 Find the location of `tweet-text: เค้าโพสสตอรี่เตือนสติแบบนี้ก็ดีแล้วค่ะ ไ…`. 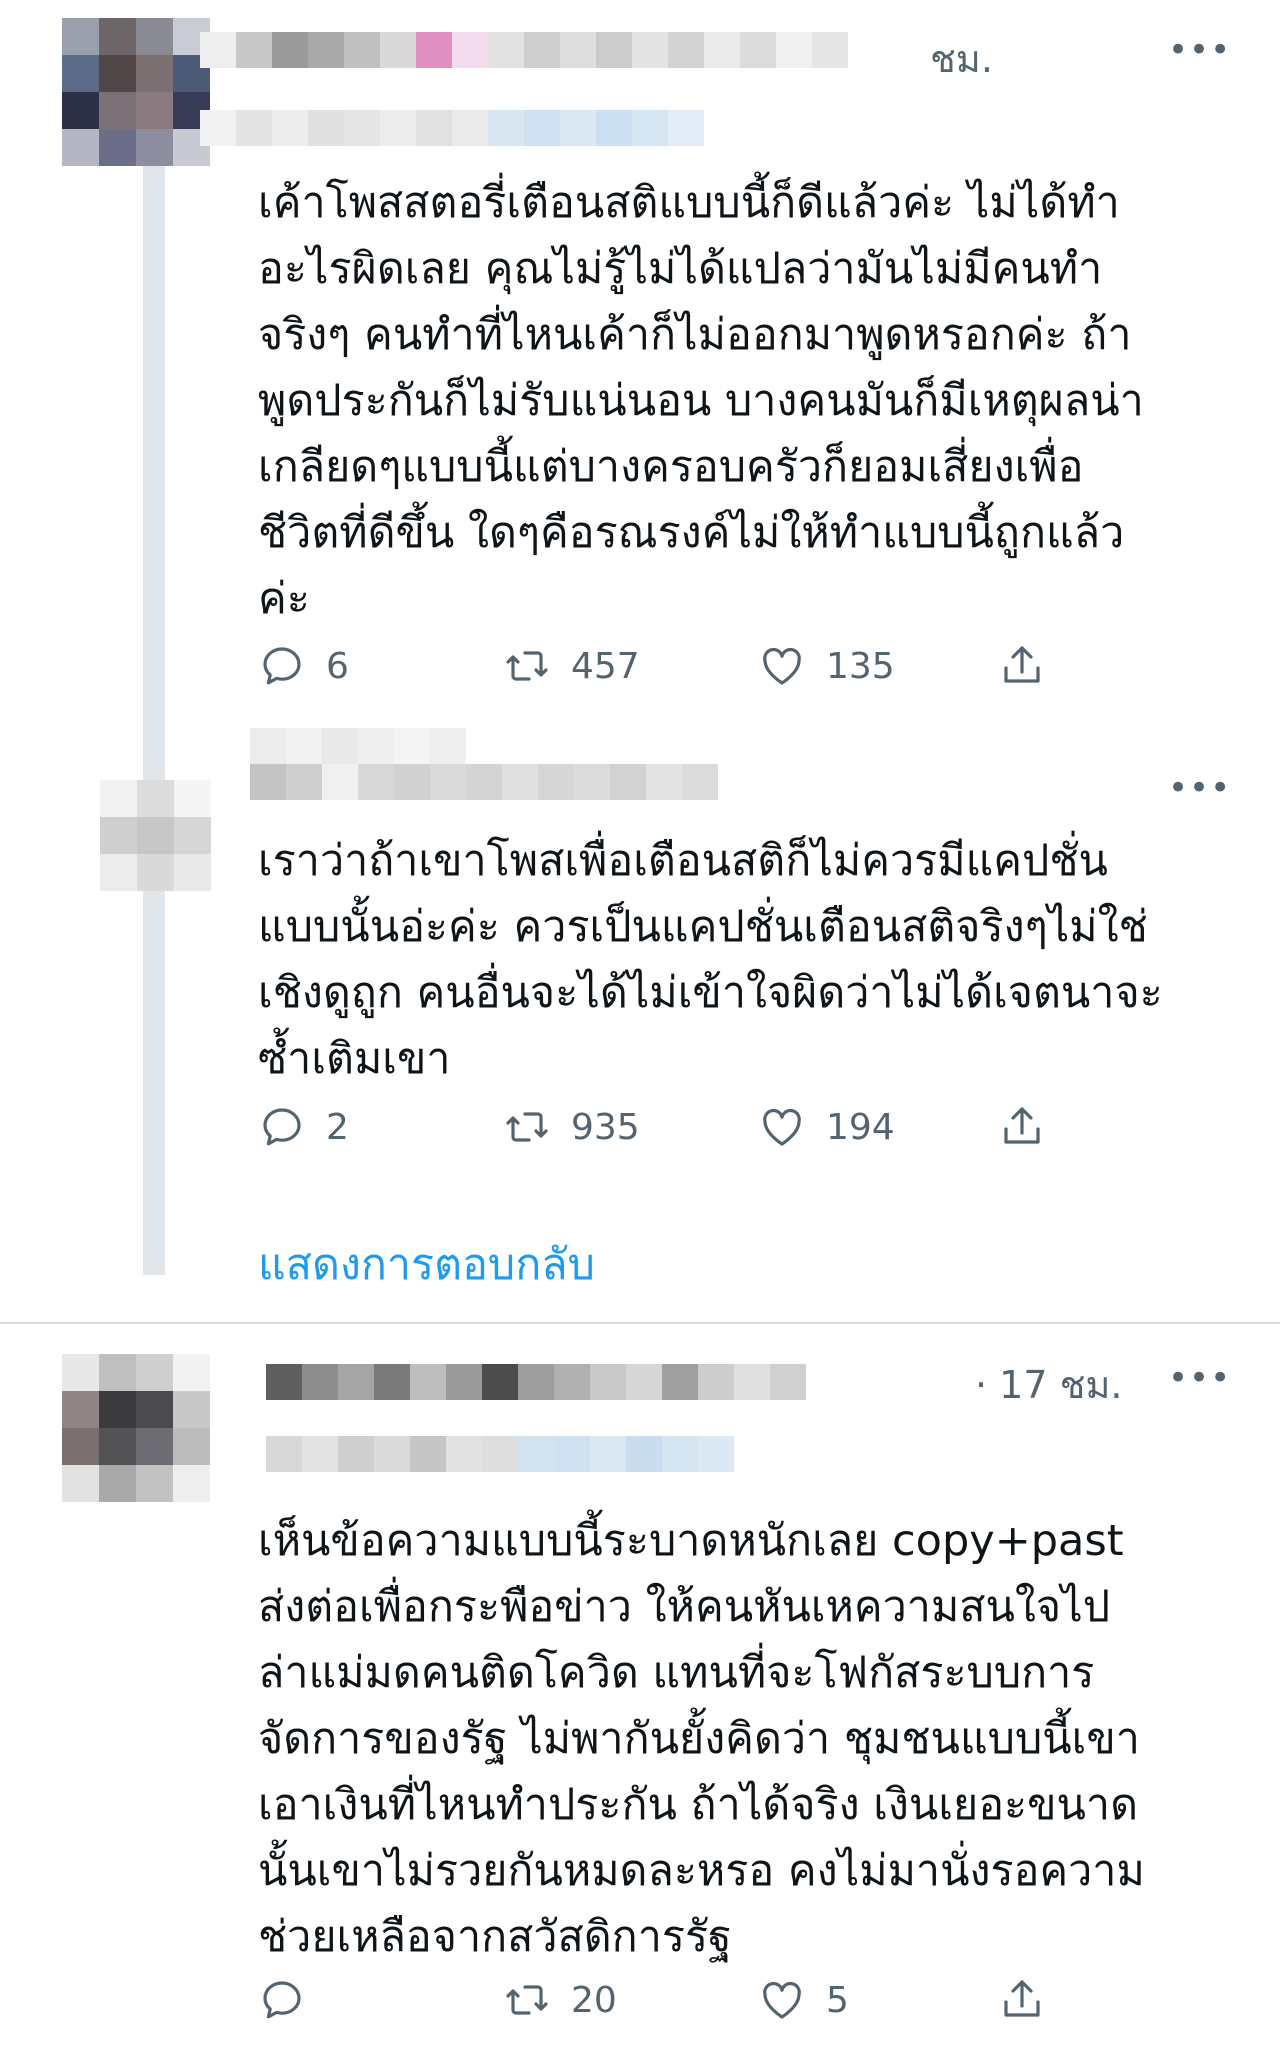

tweet-text: เค้าโพสสตอรี่เตือนสติแบบนี้ก็ดีแล้วค่ะ ไ… is located at coordinates (701, 401).